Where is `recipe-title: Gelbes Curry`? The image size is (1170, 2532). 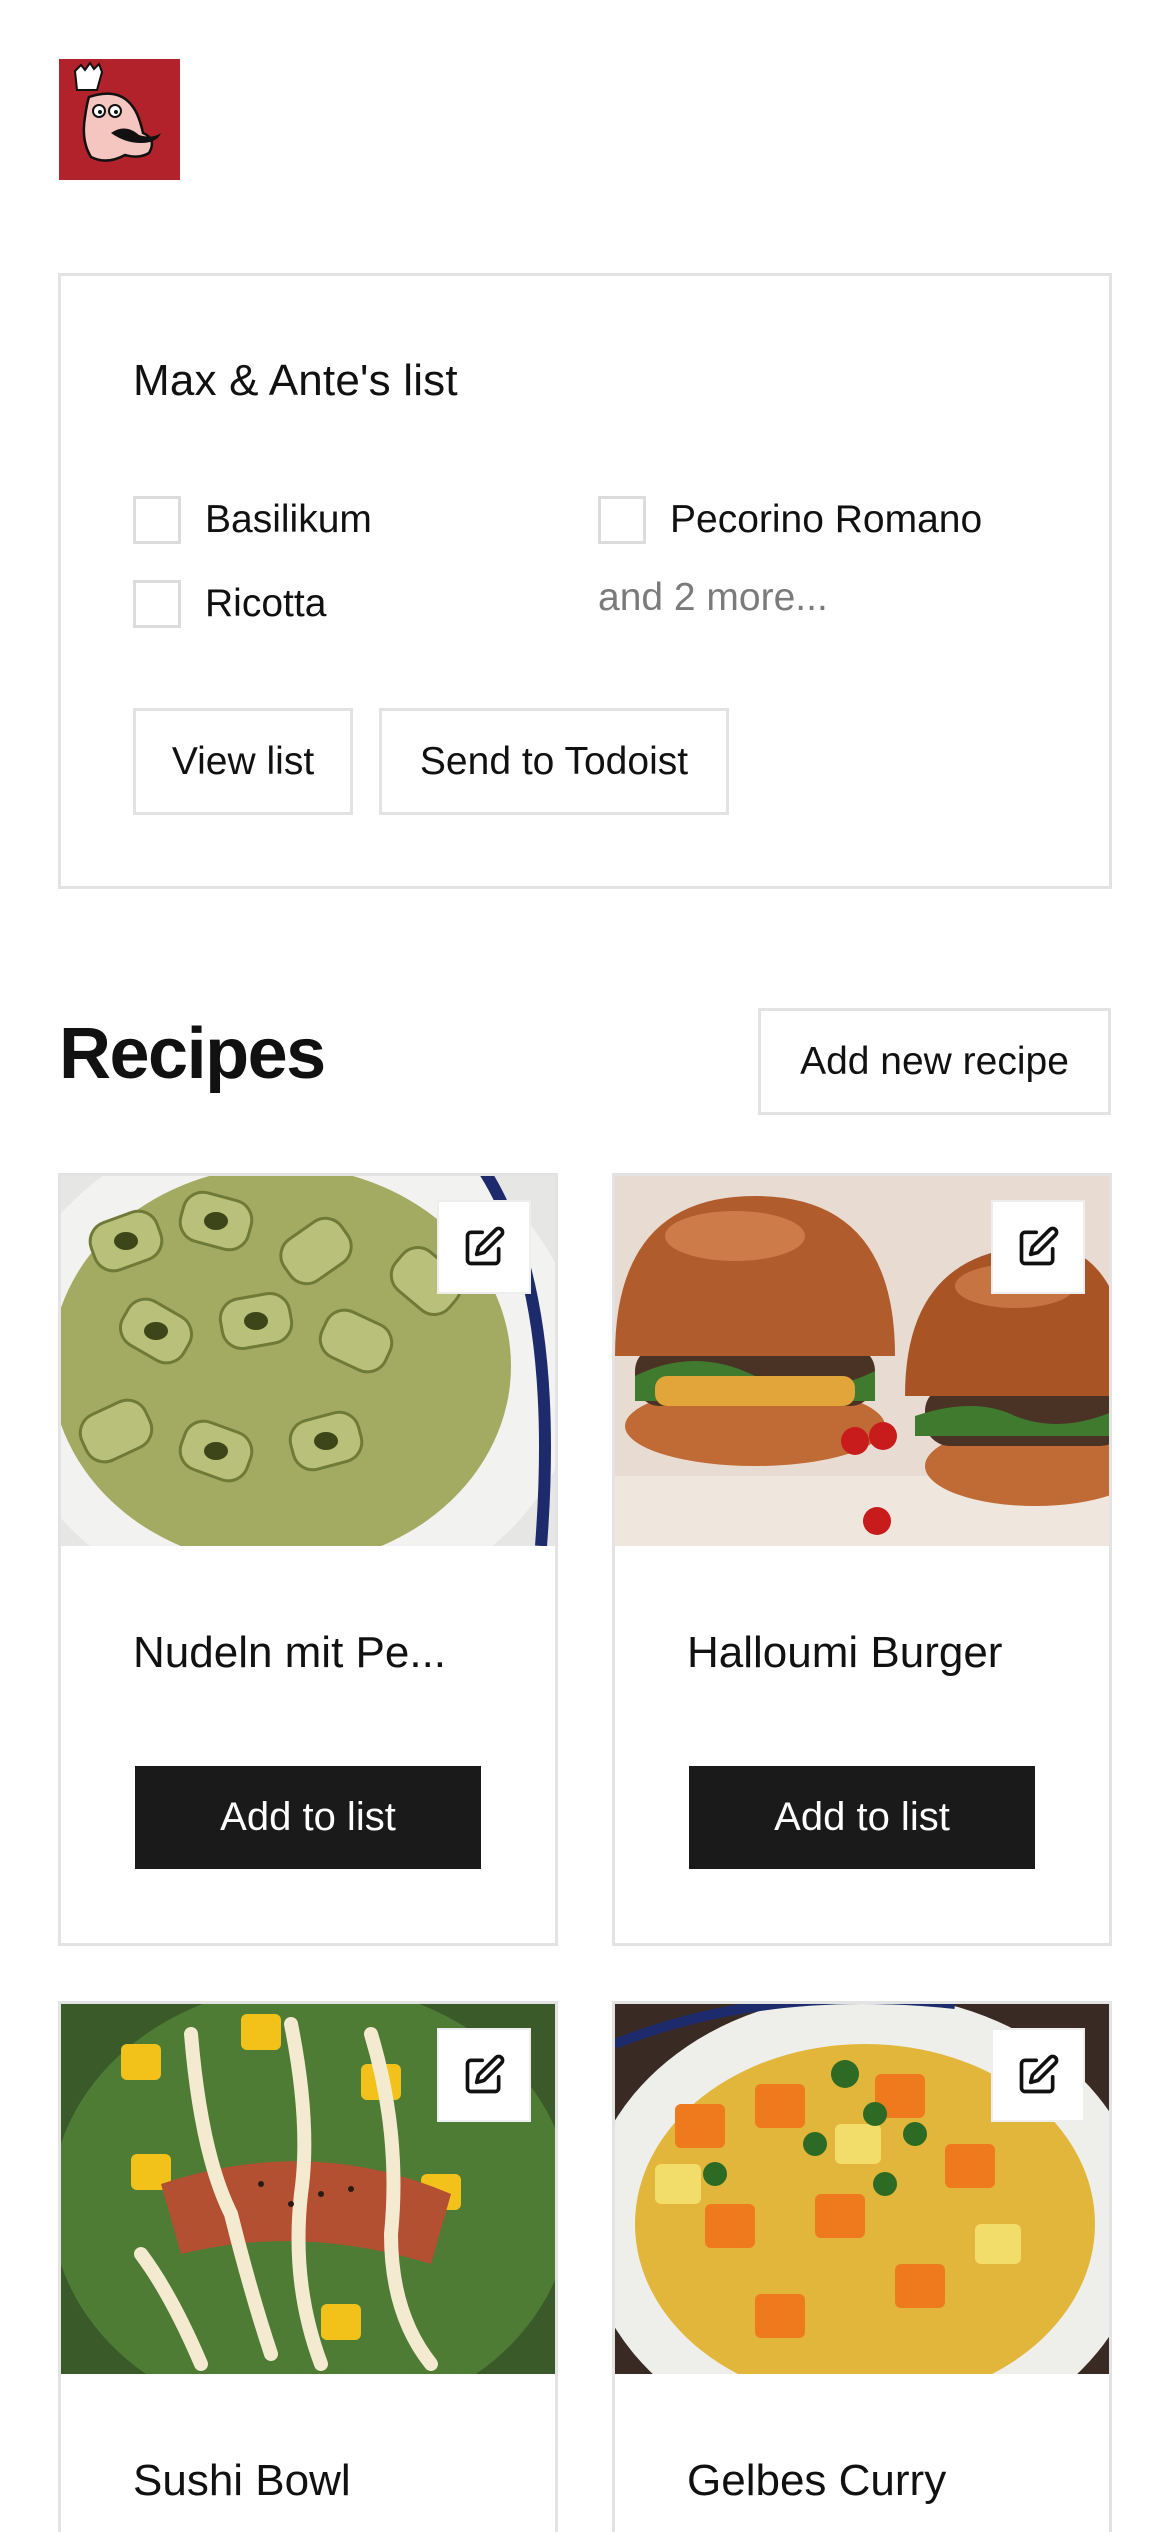
recipe-title: Gelbes Curry is located at coordinates (817, 2480).